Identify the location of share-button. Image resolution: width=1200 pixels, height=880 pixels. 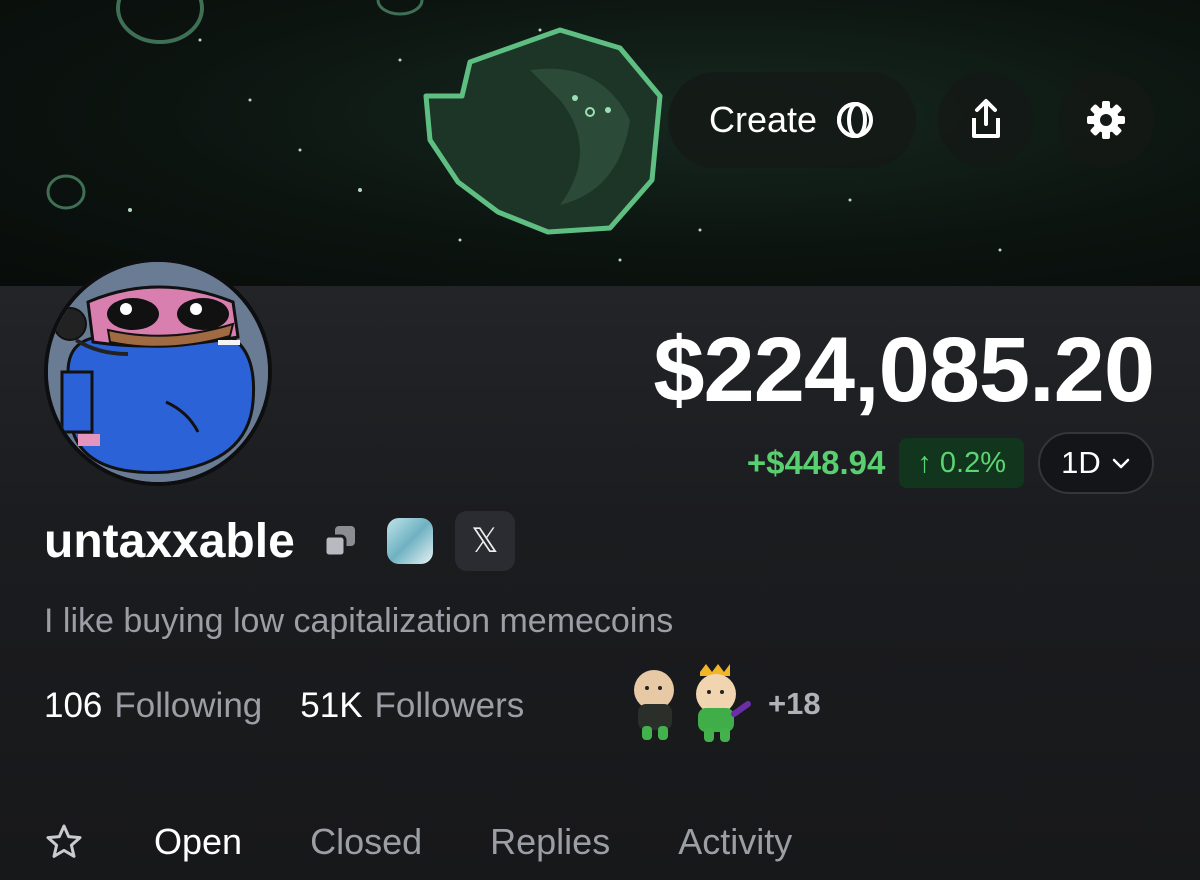
(986, 120).